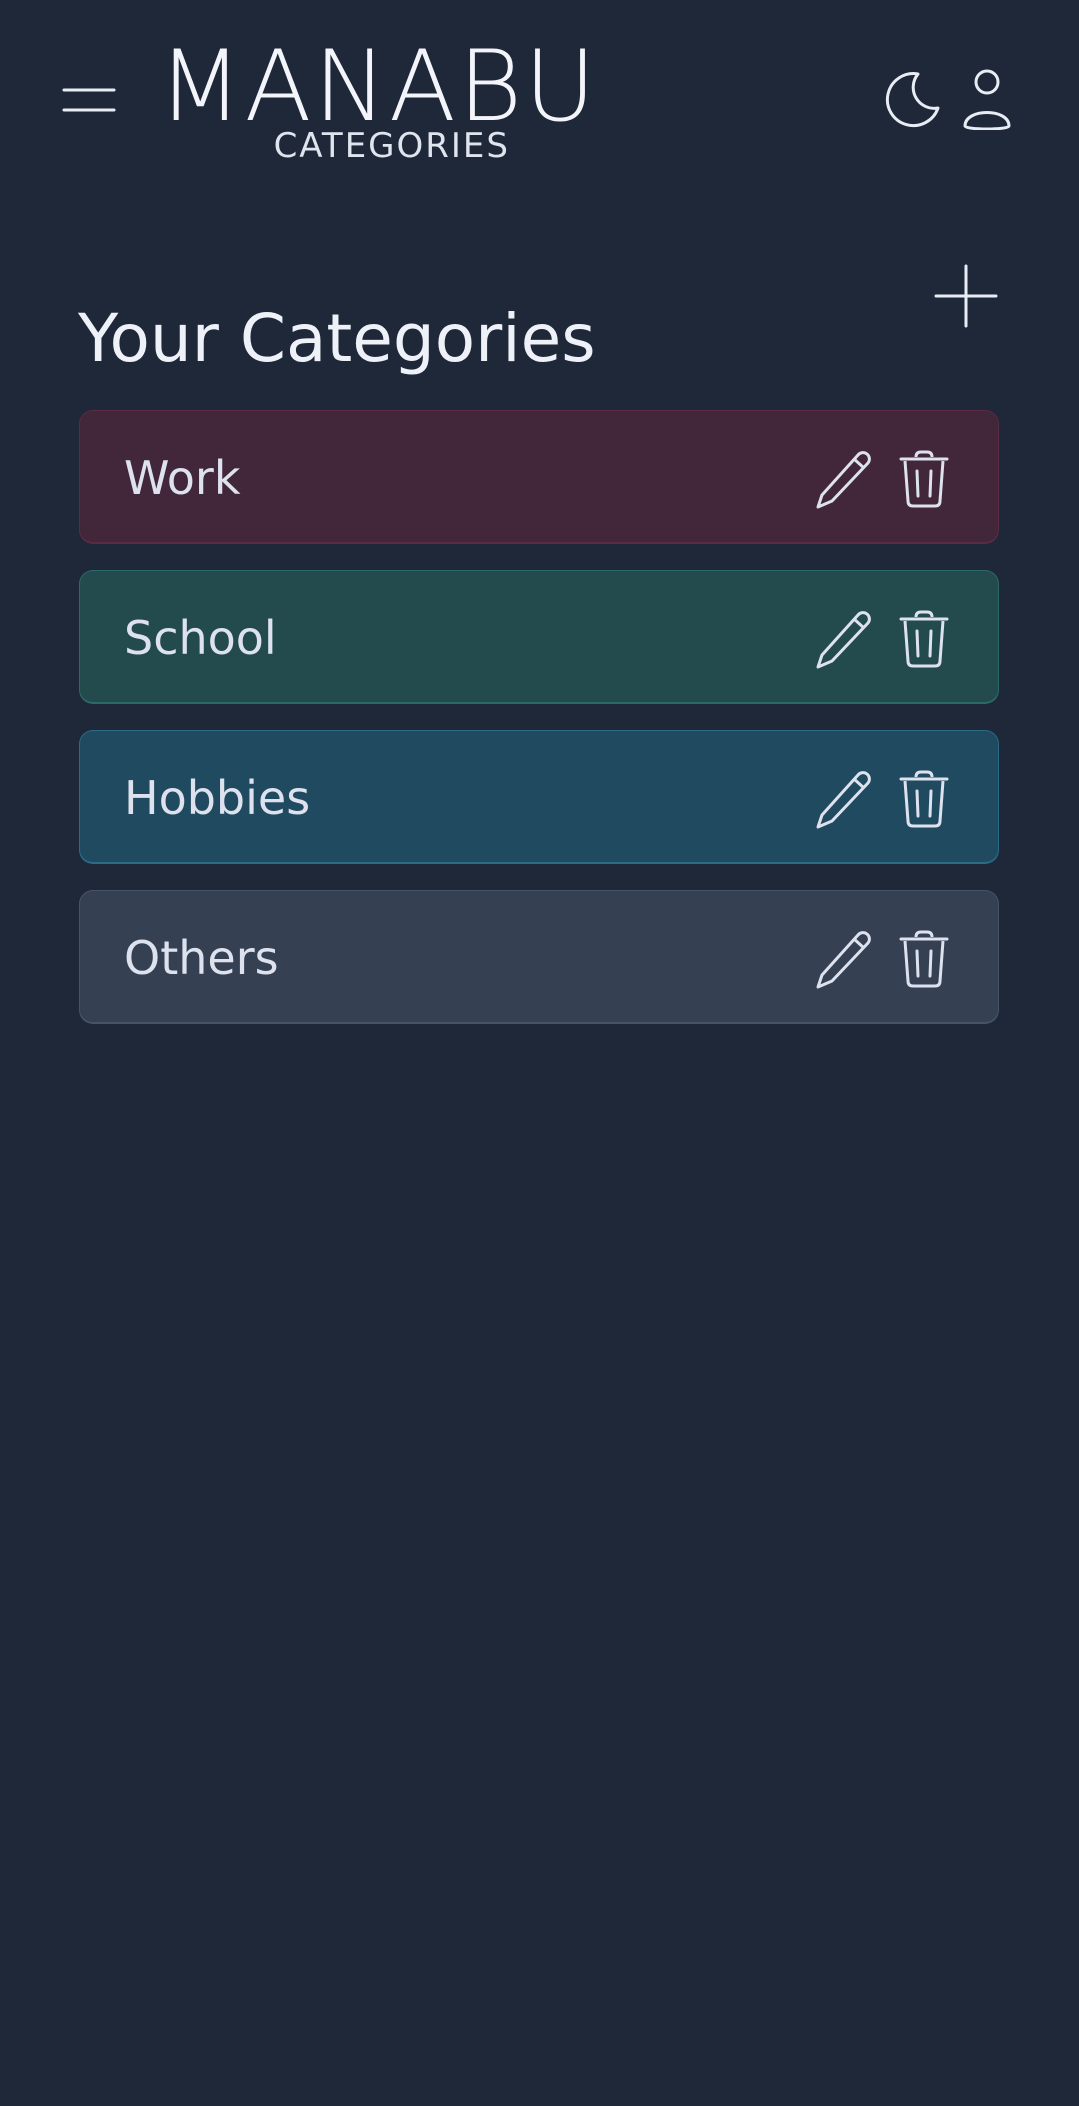 This screenshot has width=1079, height=2106. Describe the element at coordinates (217, 798) in the screenshot. I see `category-label: Hobbies` at that location.